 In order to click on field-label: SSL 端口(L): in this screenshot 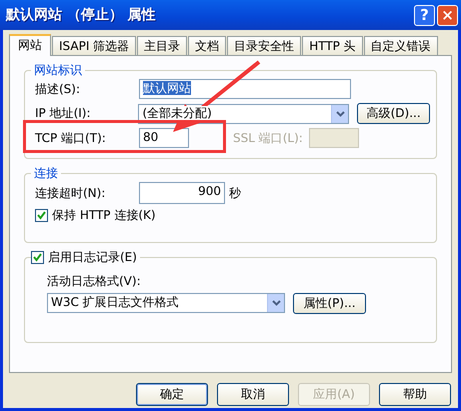, I will do `click(268, 138)`.